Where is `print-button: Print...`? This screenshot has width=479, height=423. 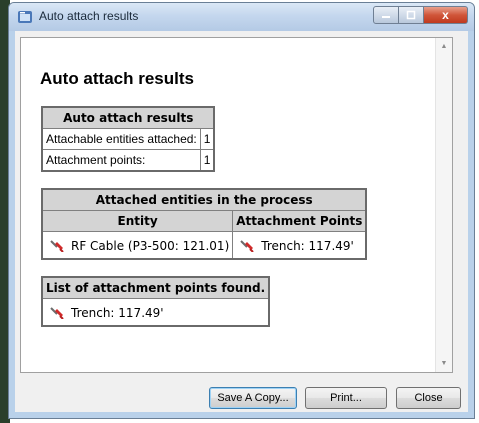
print-button: Print... is located at coordinates (346, 398).